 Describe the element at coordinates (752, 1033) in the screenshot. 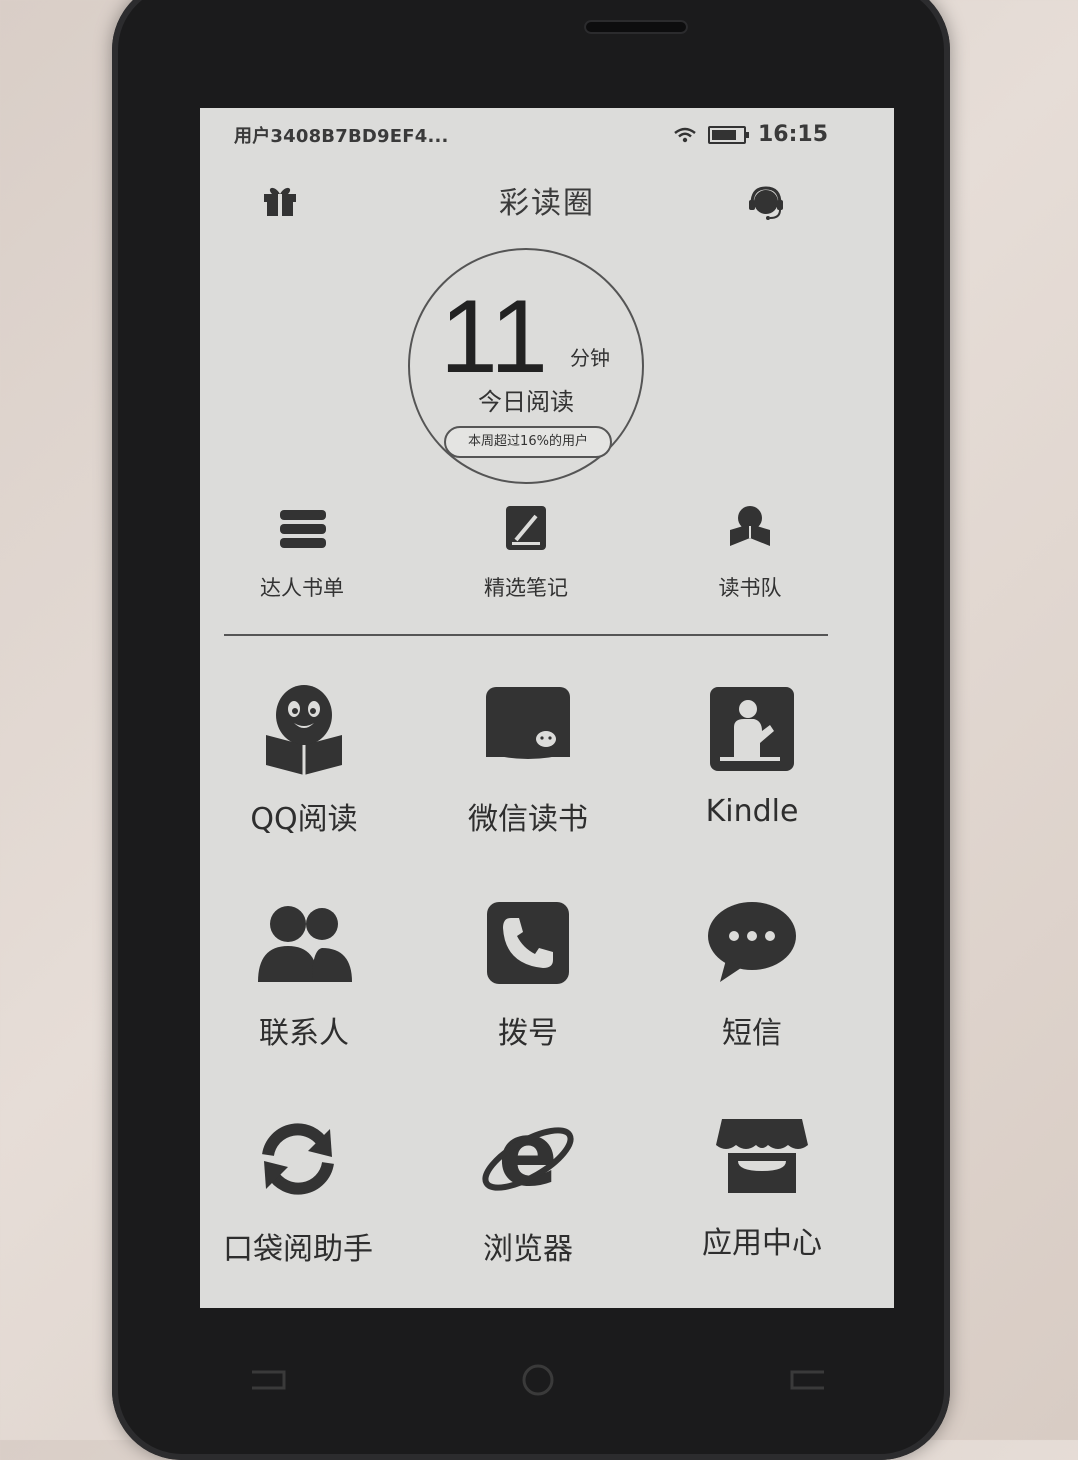

I see `app-label: 短信` at that location.